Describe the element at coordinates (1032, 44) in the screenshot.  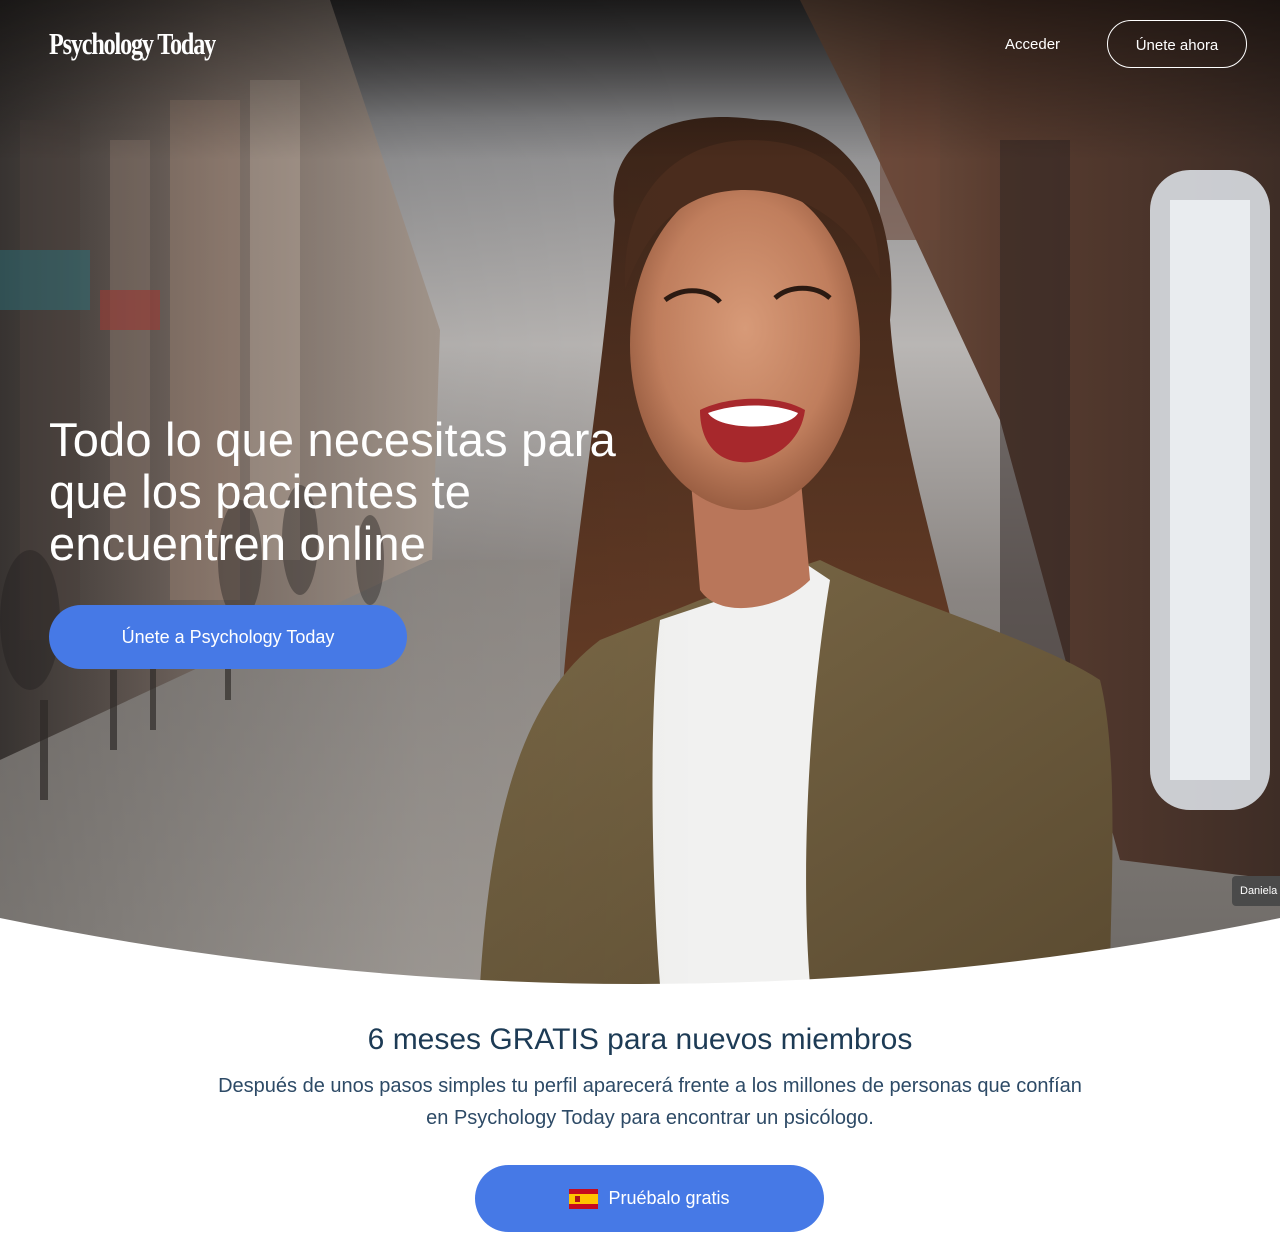
I see `login-link: Acceder` at that location.